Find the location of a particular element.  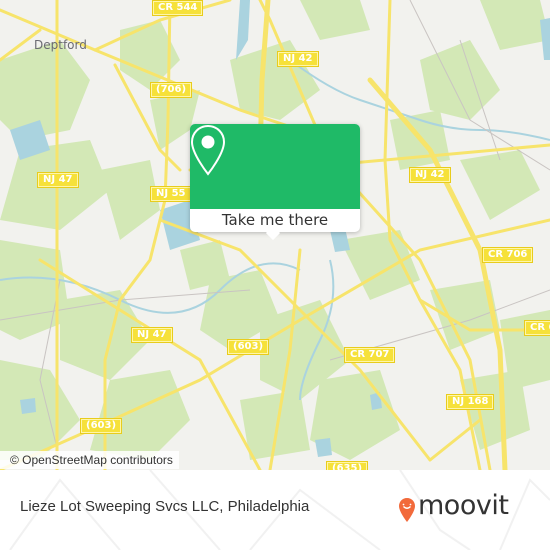

route-shield: (635) is located at coordinates (347, 465).